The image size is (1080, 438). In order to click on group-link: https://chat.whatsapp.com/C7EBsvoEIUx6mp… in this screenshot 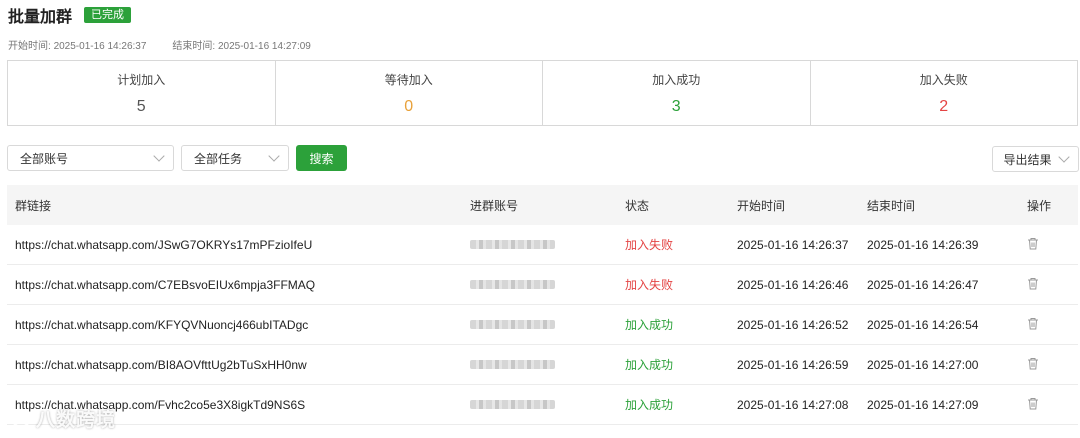, I will do `click(234, 285)`.